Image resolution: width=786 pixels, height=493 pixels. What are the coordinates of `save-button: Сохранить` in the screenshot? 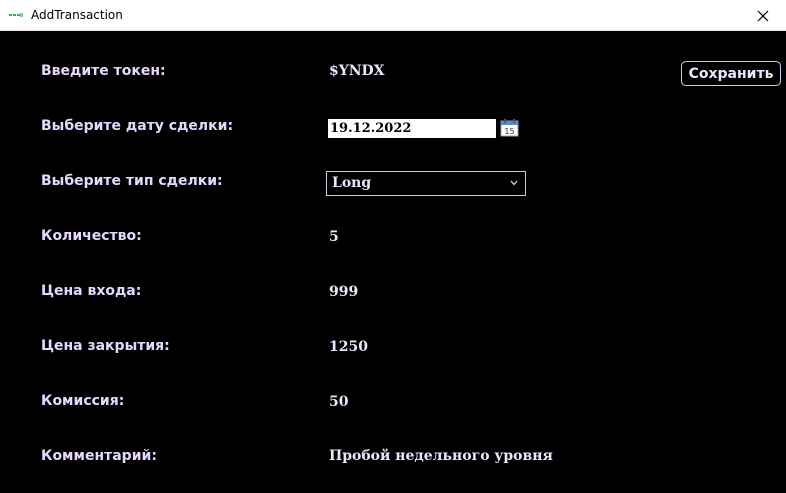 It's located at (731, 73).